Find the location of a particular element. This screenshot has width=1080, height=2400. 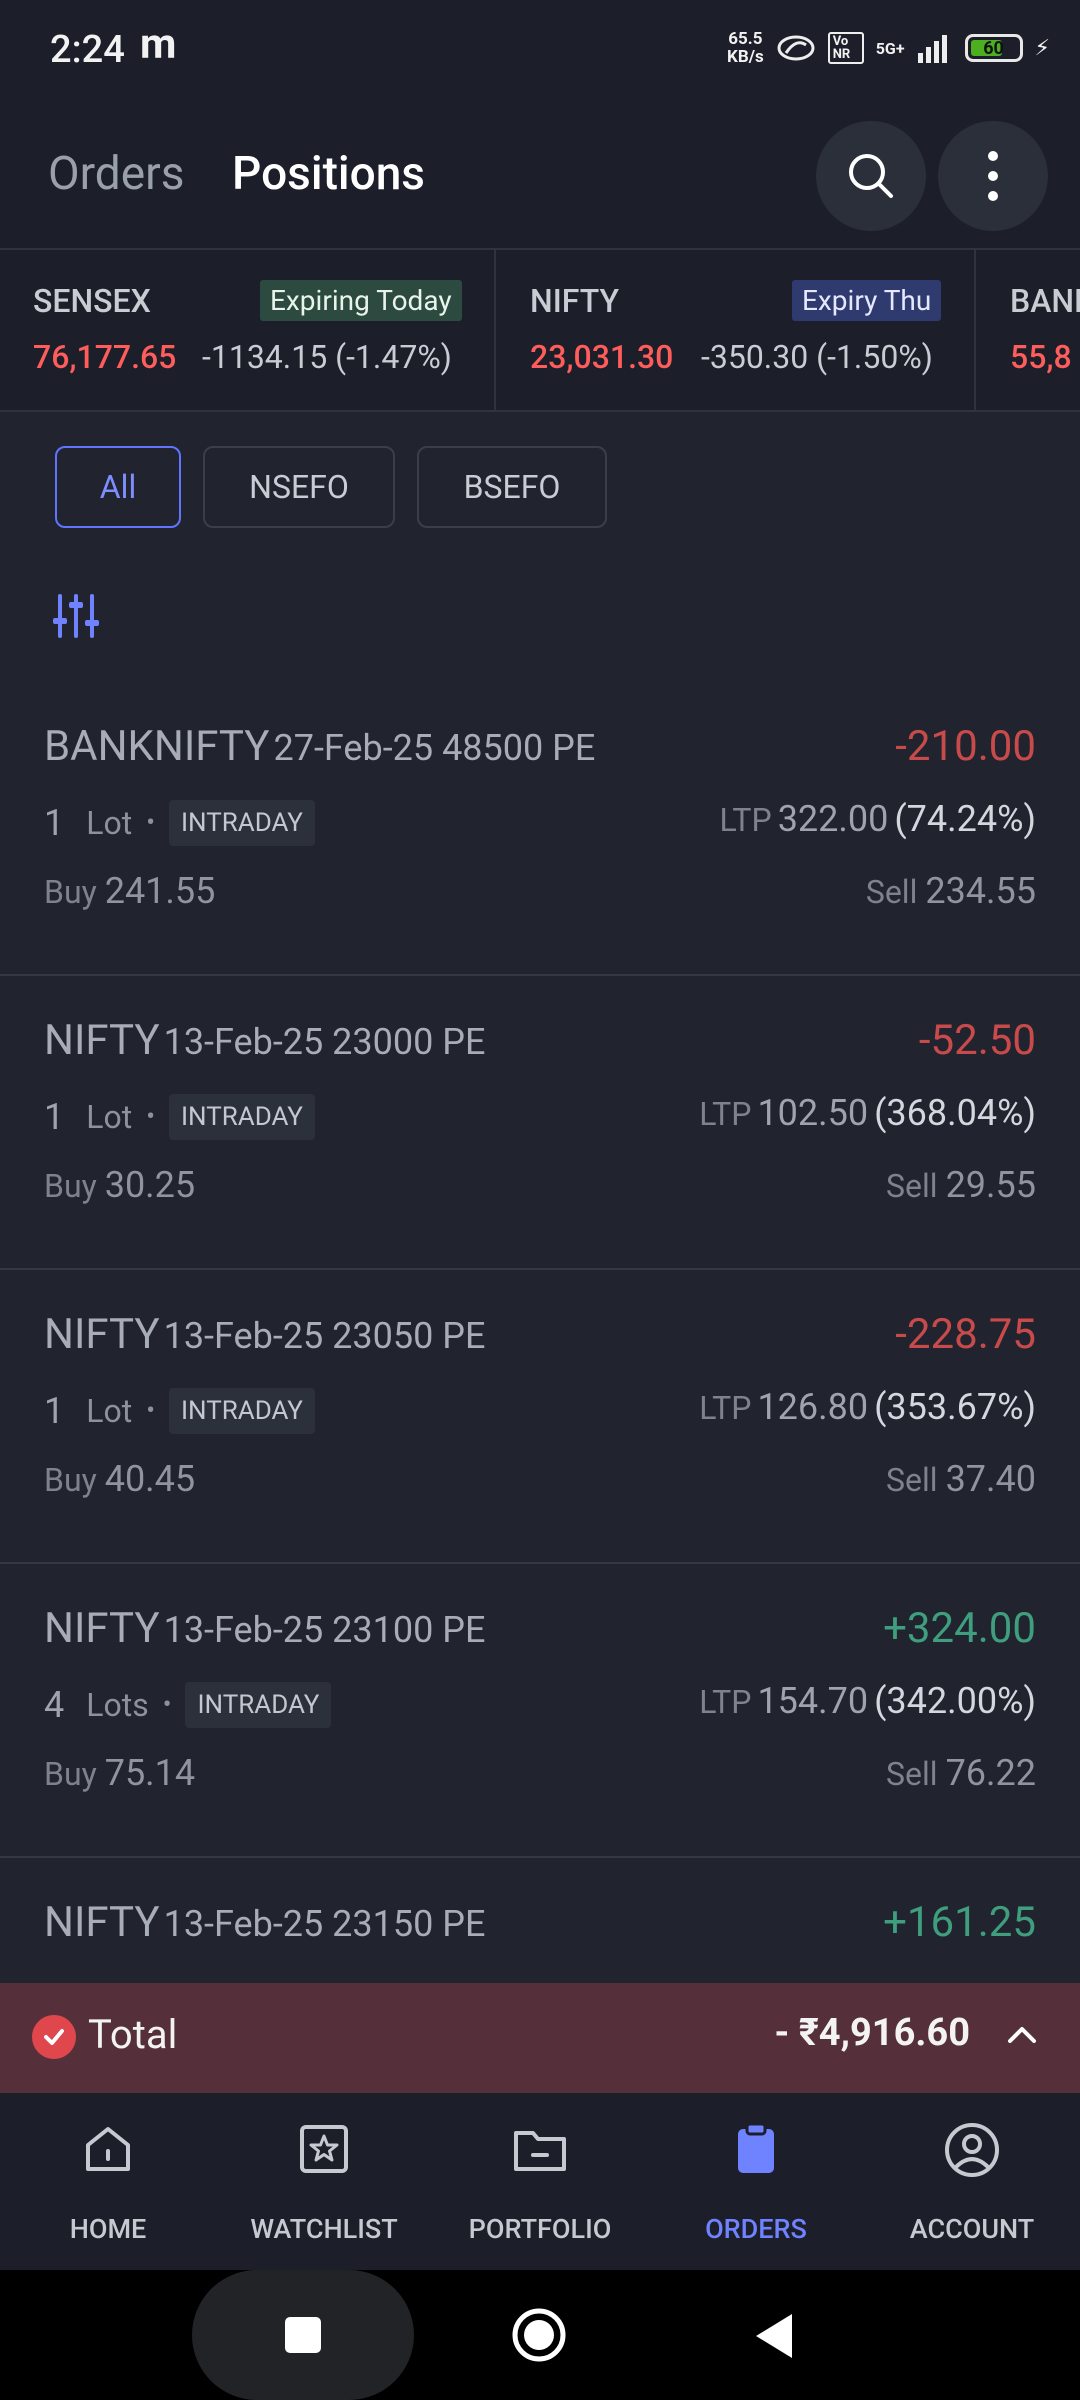

network-type-icon: 5G+ is located at coordinates (890, 48).